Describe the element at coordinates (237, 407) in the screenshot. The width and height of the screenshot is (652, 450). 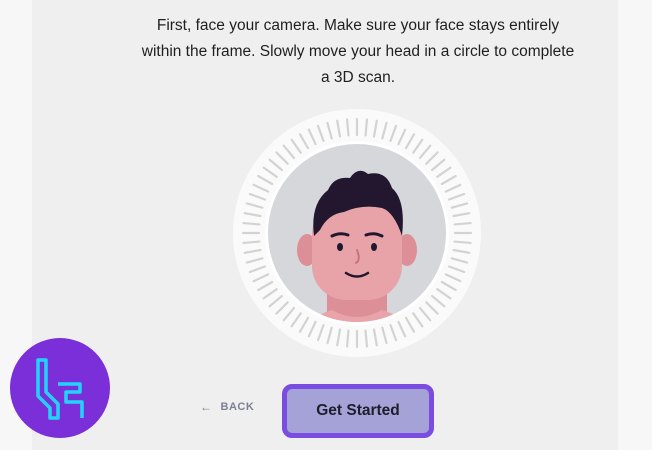
I see `back-button-label: BACK` at that location.